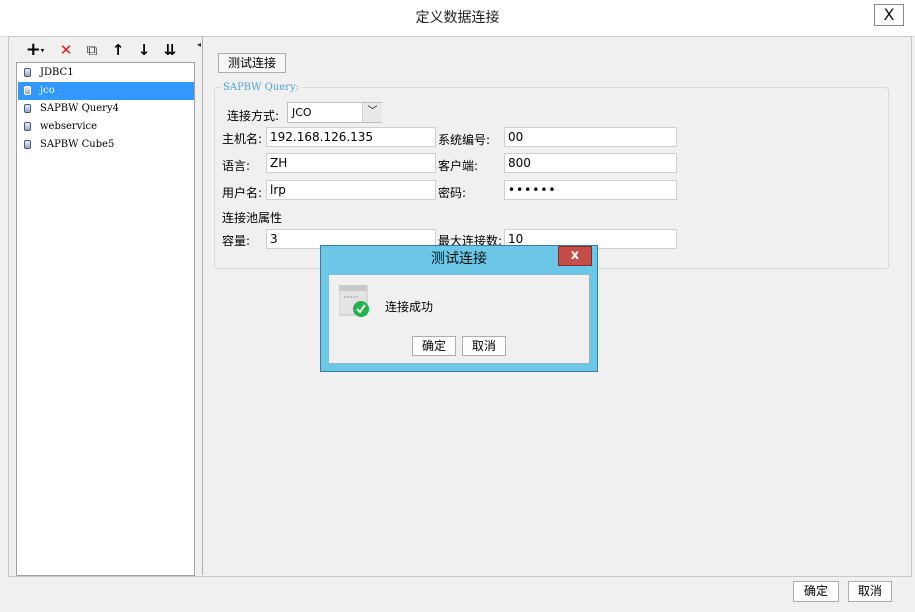 The image size is (915, 612). What do you see at coordinates (236, 166) in the screenshot?
I see `language-label: 语言:` at bounding box center [236, 166].